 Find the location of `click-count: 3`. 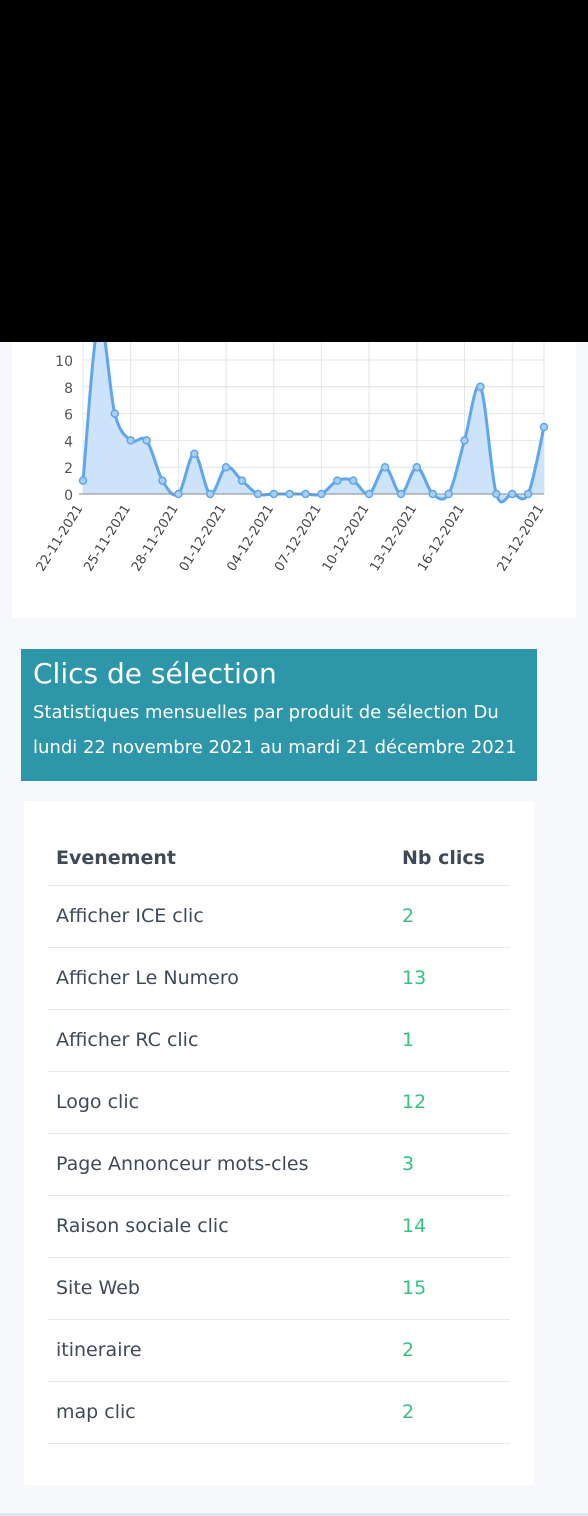

click-count: 3 is located at coordinates (408, 1164).